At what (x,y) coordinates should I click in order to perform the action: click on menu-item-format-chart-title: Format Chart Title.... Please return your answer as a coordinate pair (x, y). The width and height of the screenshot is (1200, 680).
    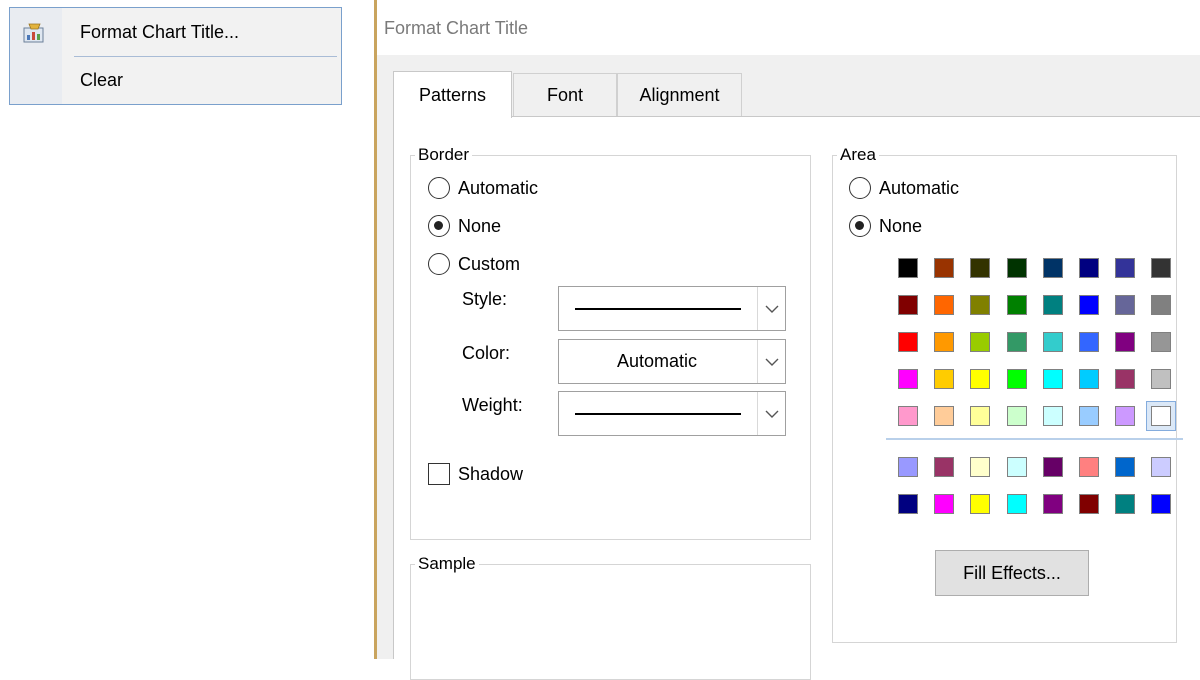
    Looking at the image, I should click on (175, 32).